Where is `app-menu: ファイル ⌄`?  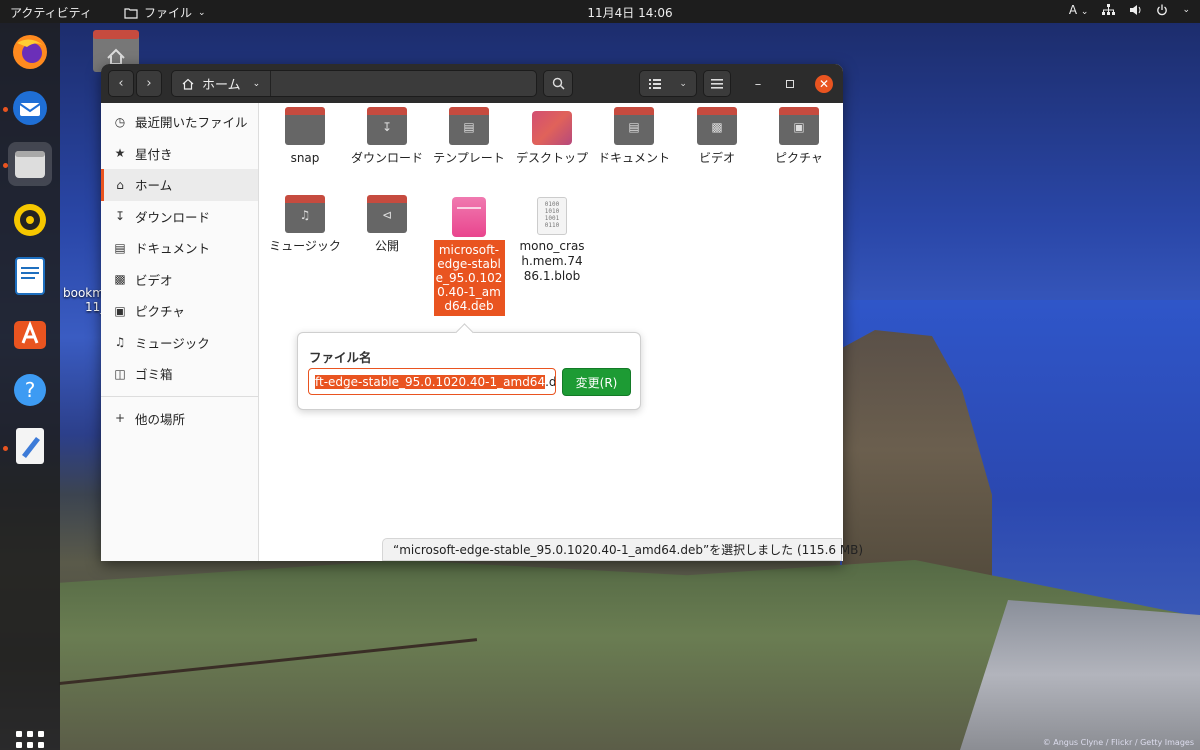 app-menu: ファイル ⌄ is located at coordinates (165, 12).